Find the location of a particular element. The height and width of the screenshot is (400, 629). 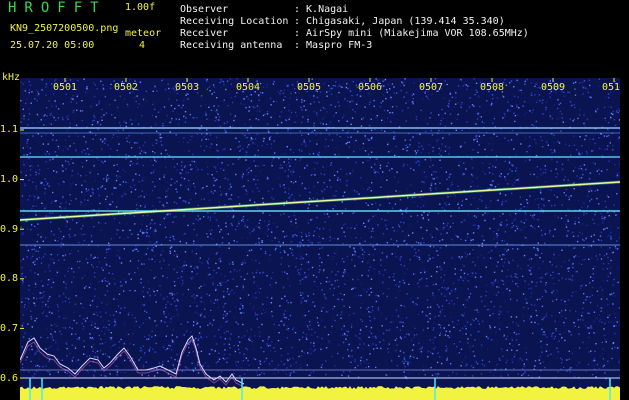

meteor-count: 4 is located at coordinates (142, 45).